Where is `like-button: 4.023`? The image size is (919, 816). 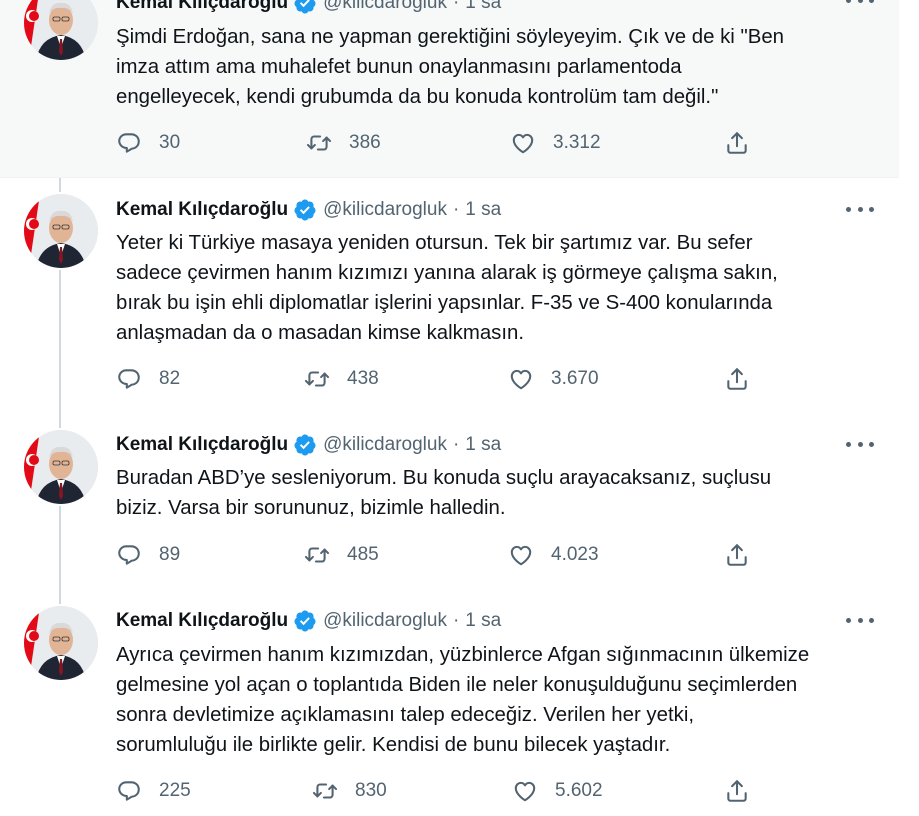 like-button: 4.023 is located at coordinates (553, 555).